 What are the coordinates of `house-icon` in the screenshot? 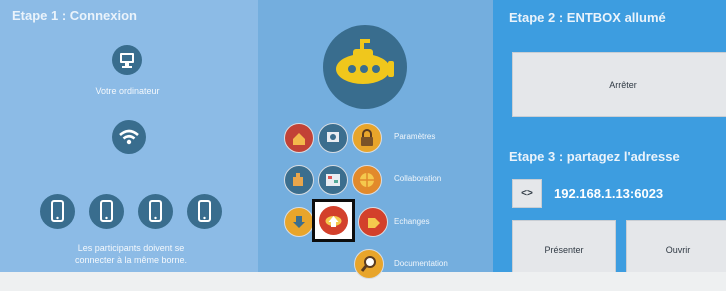 It's located at (299, 138).